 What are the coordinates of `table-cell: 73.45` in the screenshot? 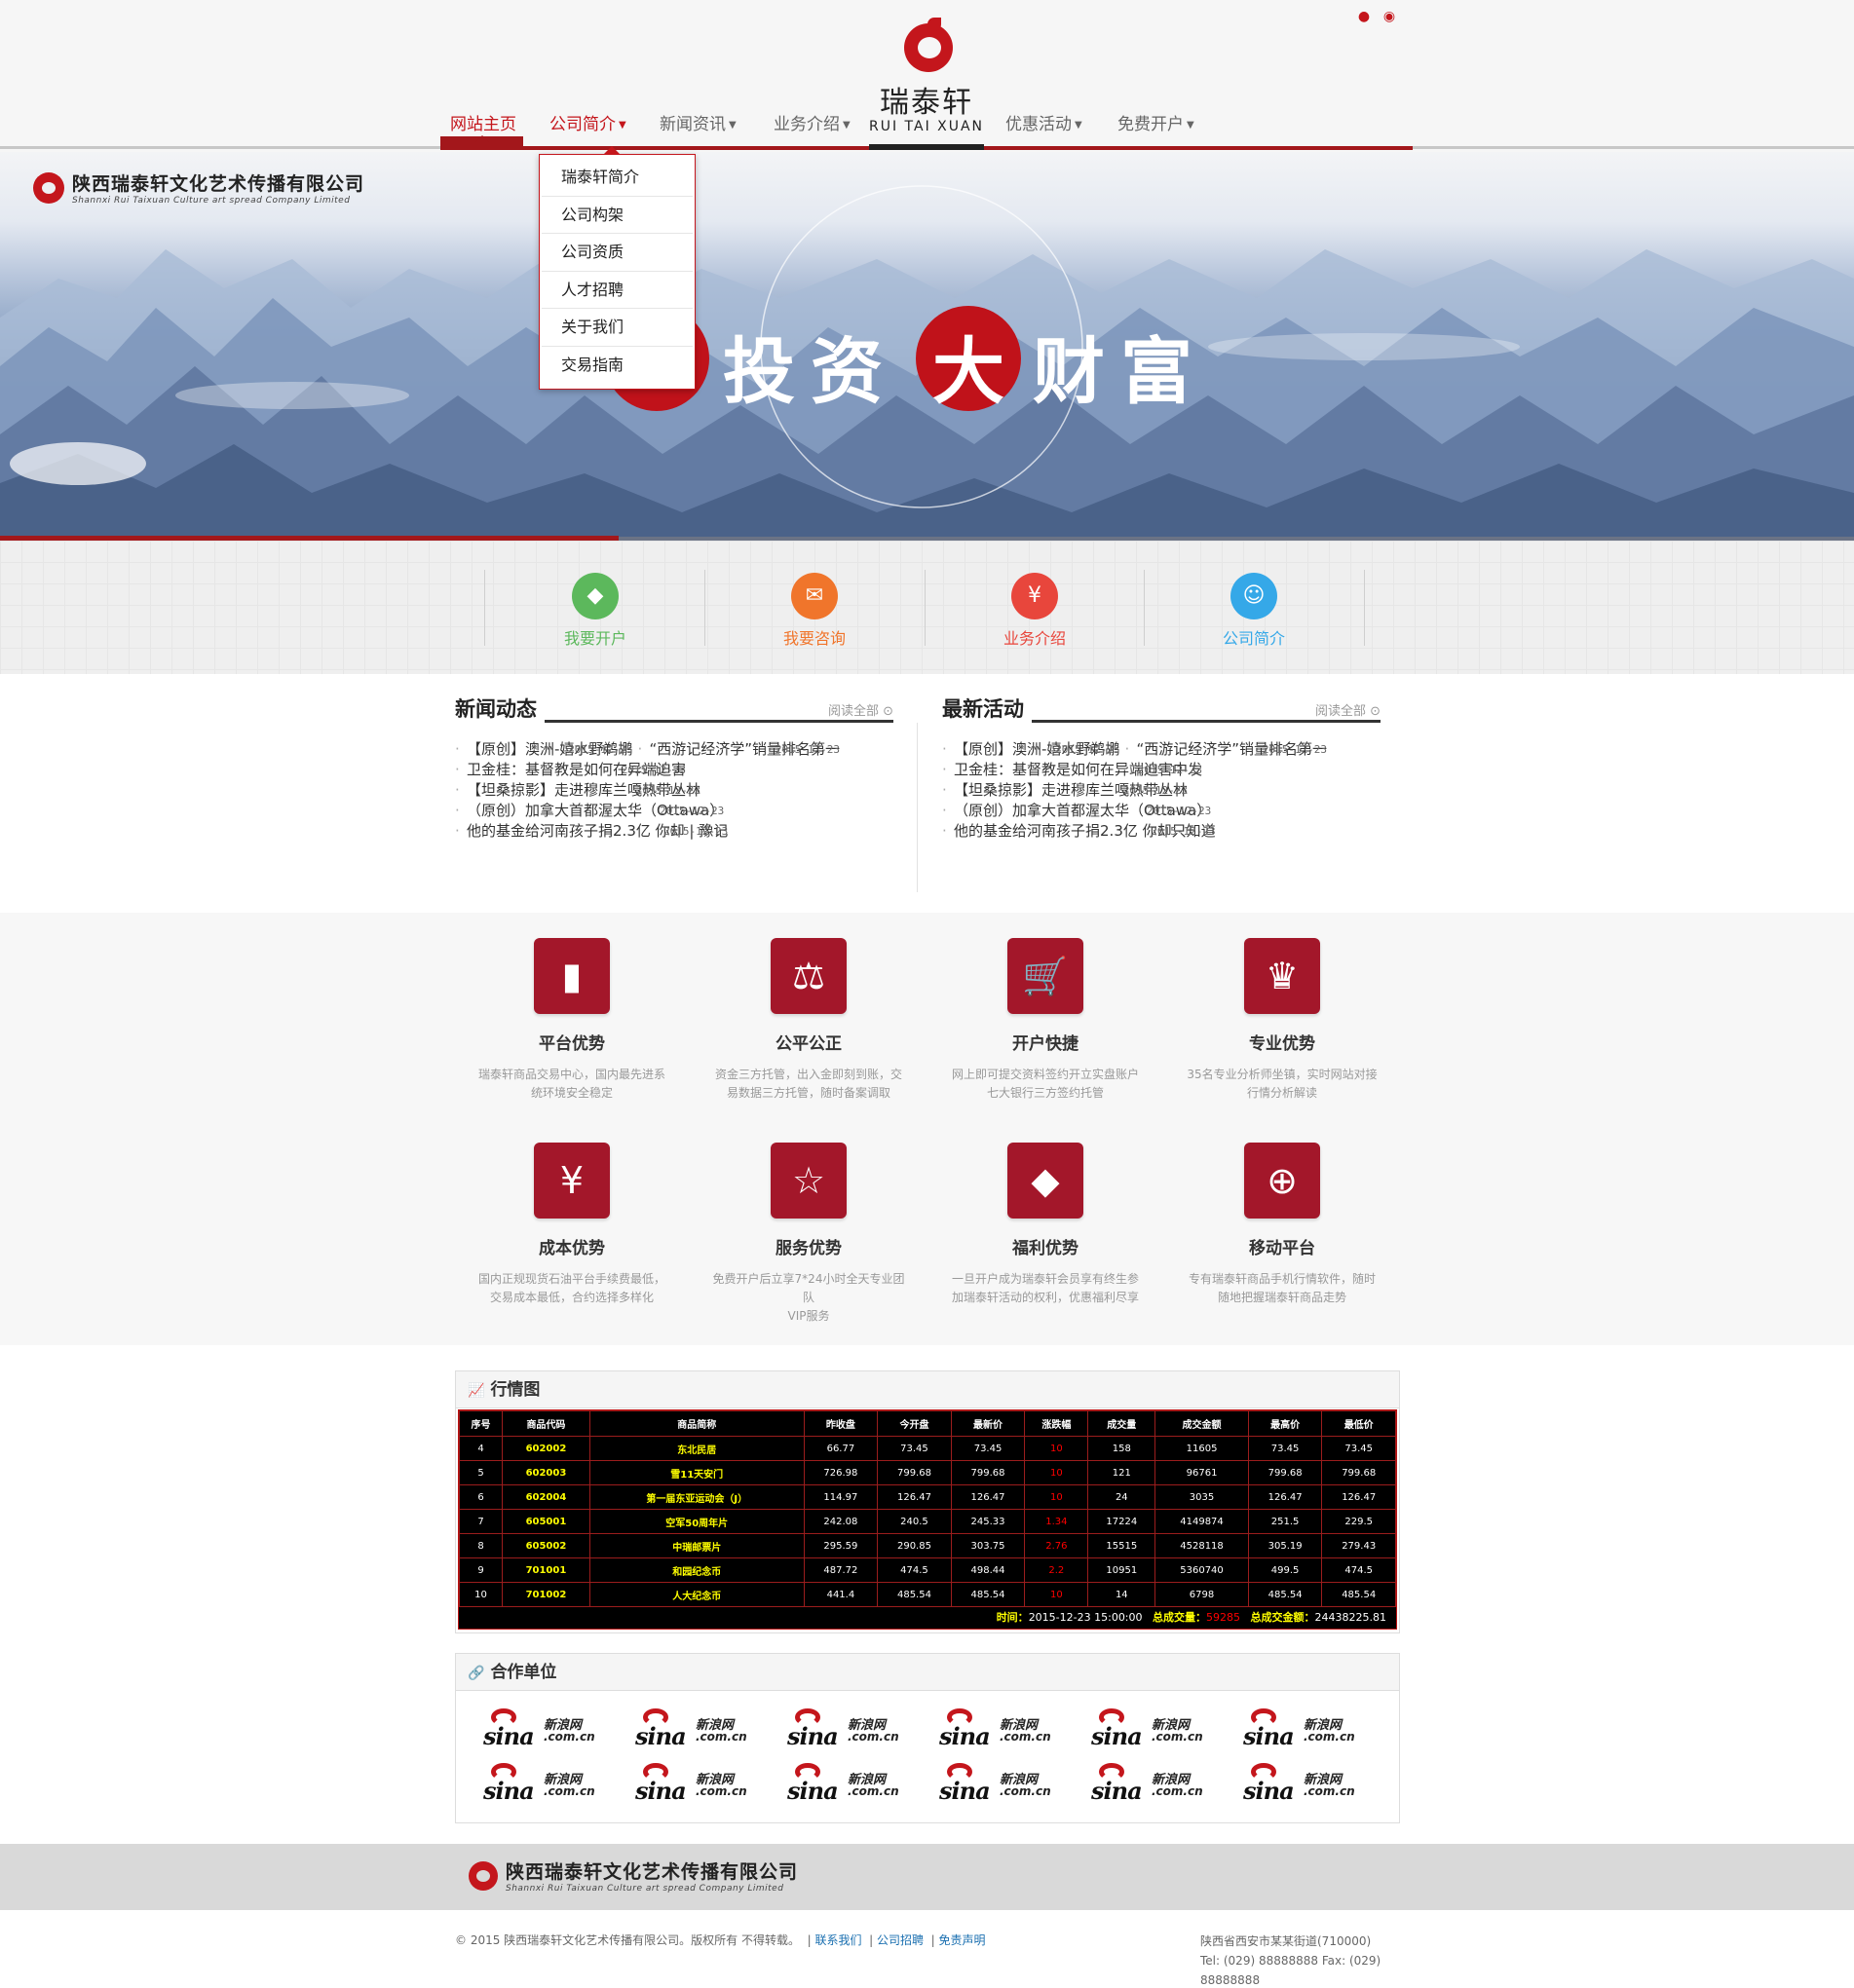 It's located at (1285, 1448).